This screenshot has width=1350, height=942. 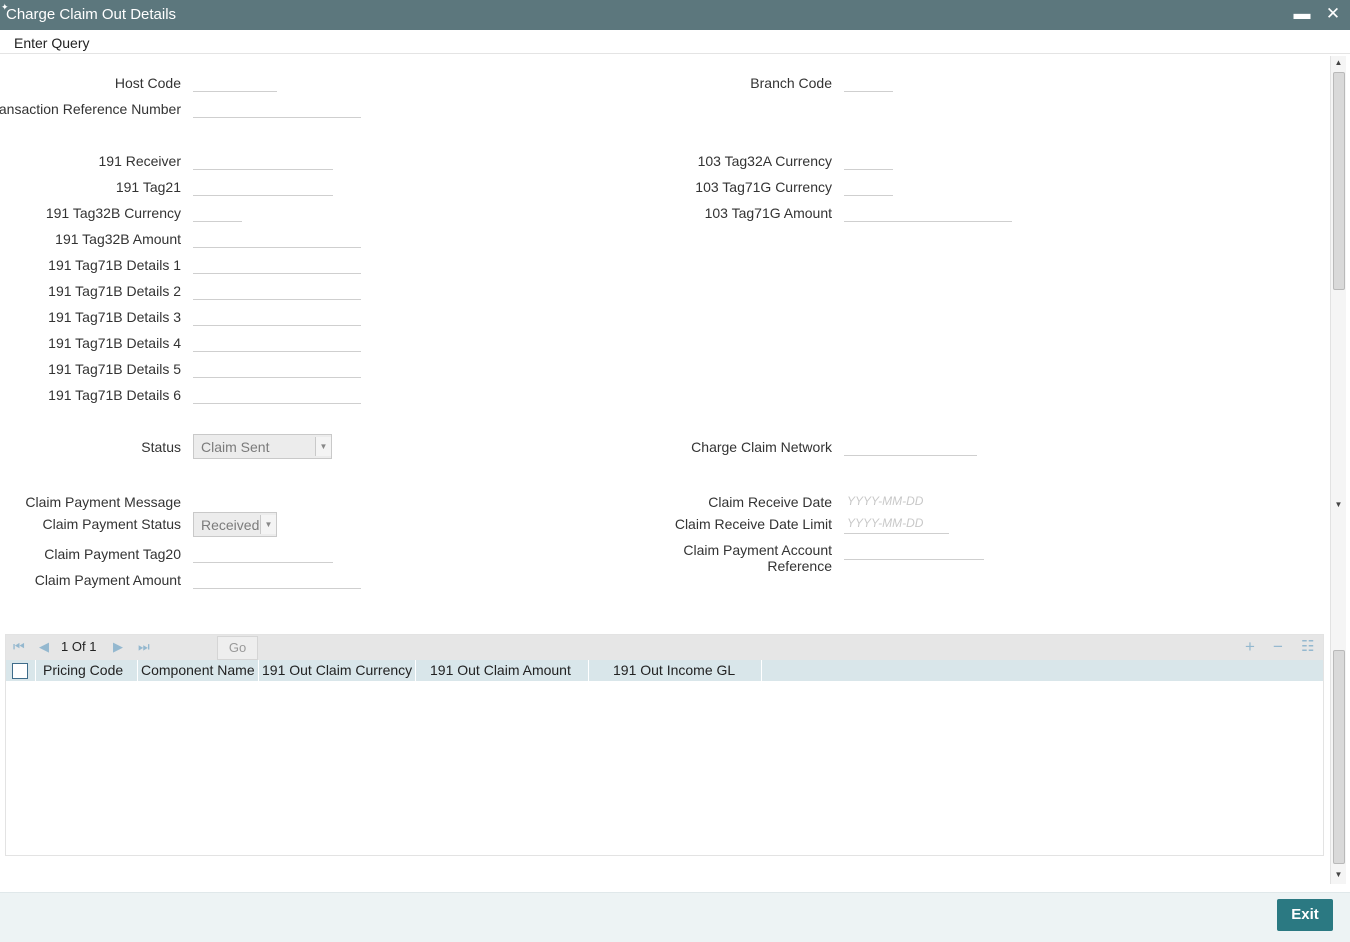 I want to click on claim-payment-status-select: Received ▼, so click(x=235, y=524).